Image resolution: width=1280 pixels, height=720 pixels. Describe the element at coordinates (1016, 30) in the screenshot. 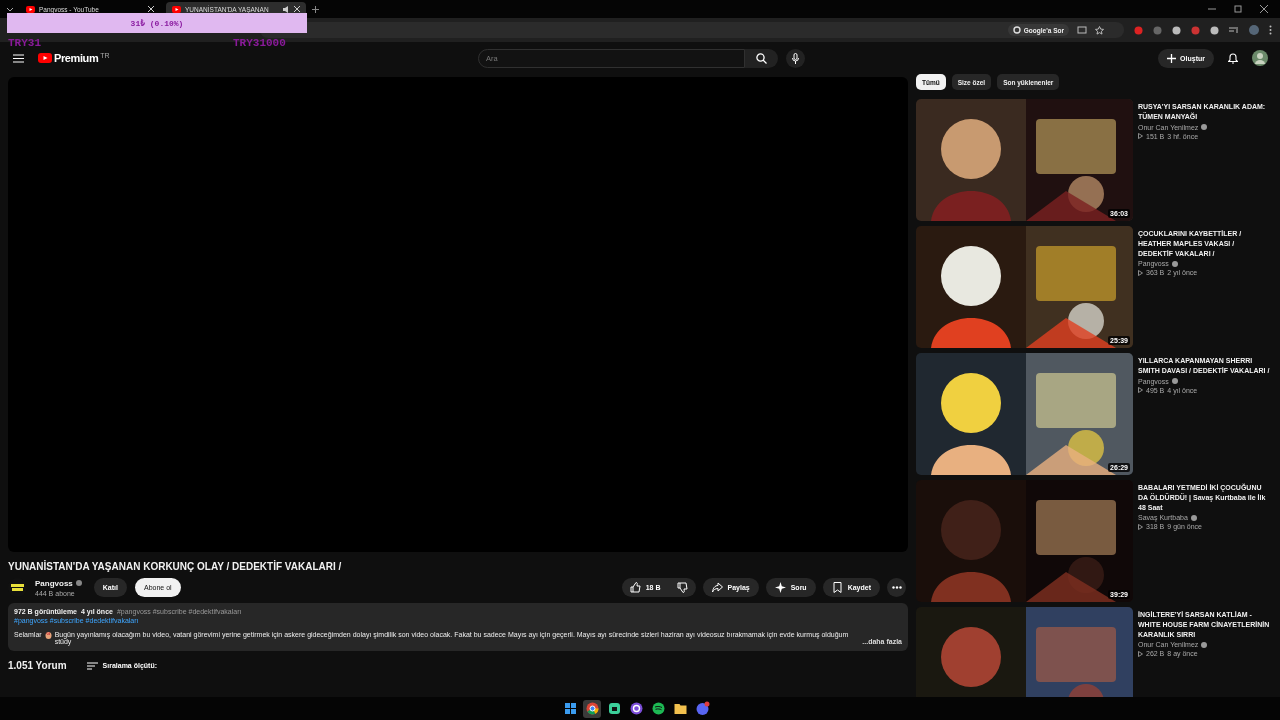

I see `lens-icon` at that location.